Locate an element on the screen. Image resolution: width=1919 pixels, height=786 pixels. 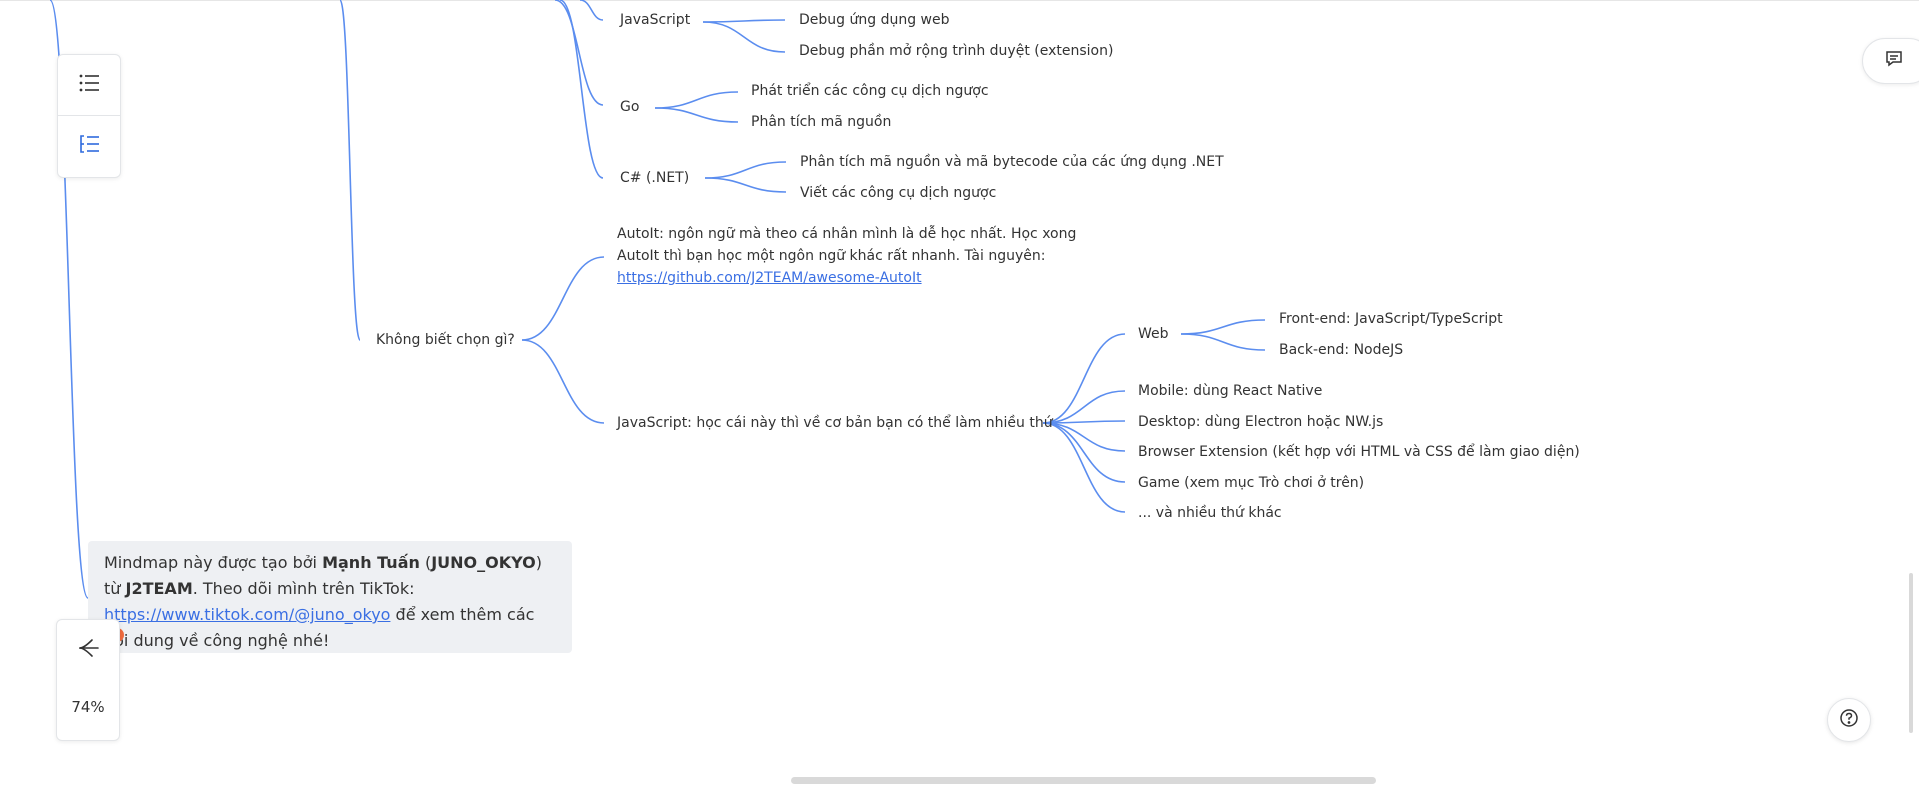
note-team: J2TEAM is located at coordinates (159, 588).